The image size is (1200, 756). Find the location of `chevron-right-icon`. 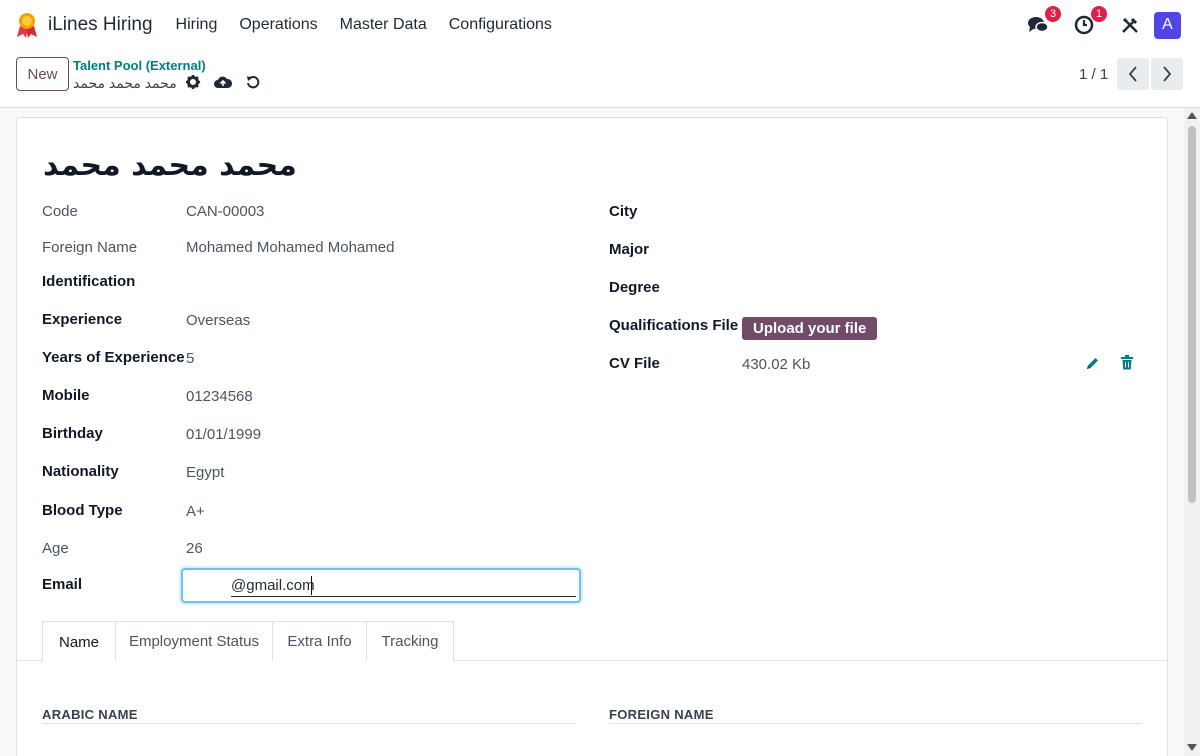

chevron-right-icon is located at coordinates (1167, 74).